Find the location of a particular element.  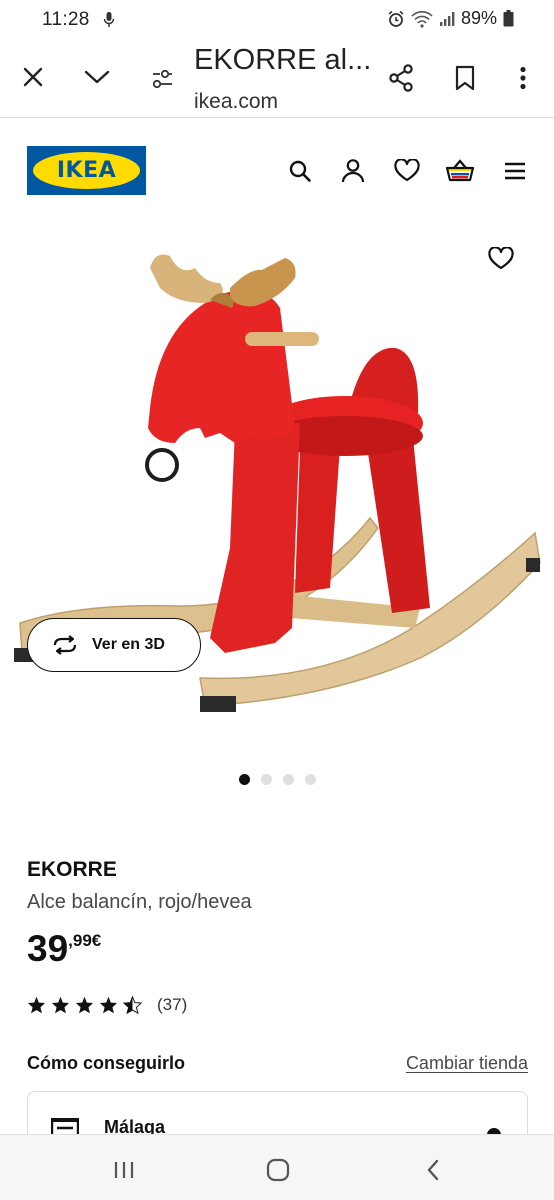

page-settings-button is located at coordinates (162, 79).